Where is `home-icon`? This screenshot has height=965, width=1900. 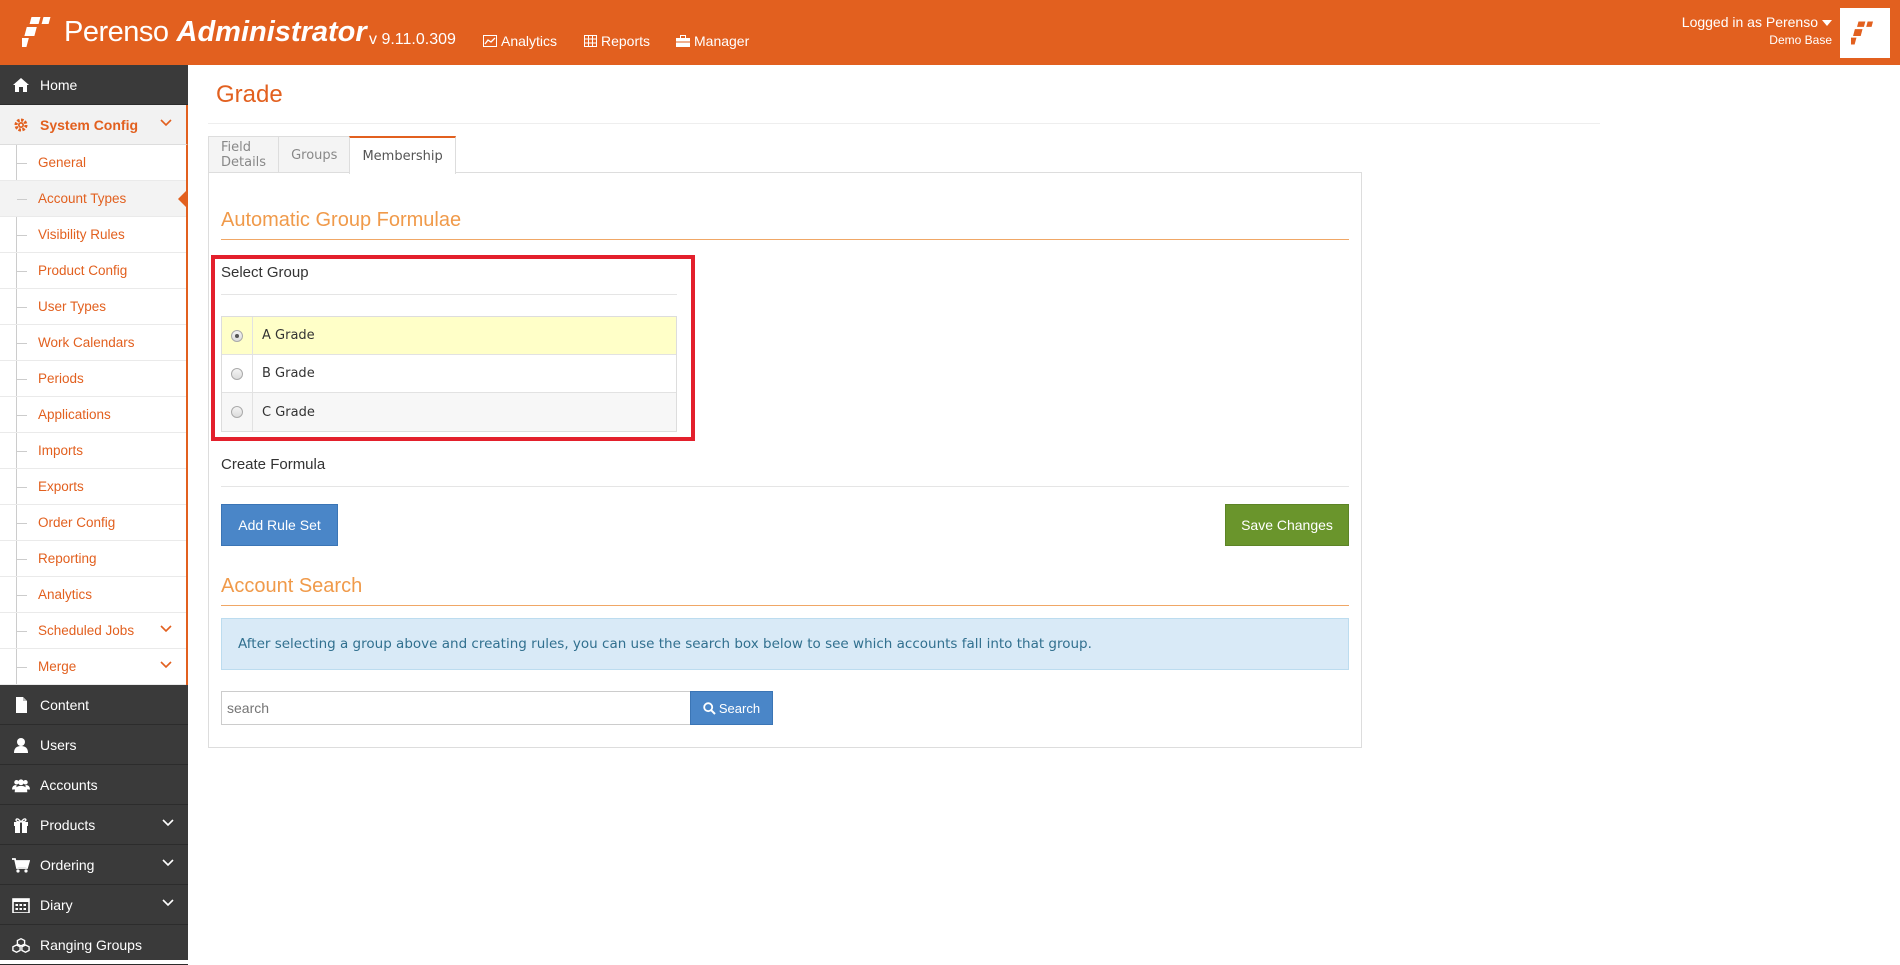
home-icon is located at coordinates (21, 85).